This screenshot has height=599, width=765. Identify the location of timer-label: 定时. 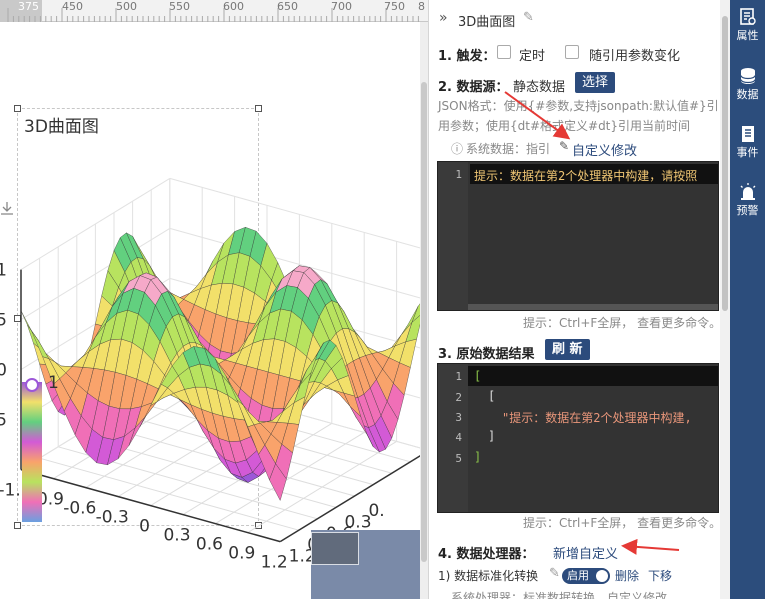
(532, 56).